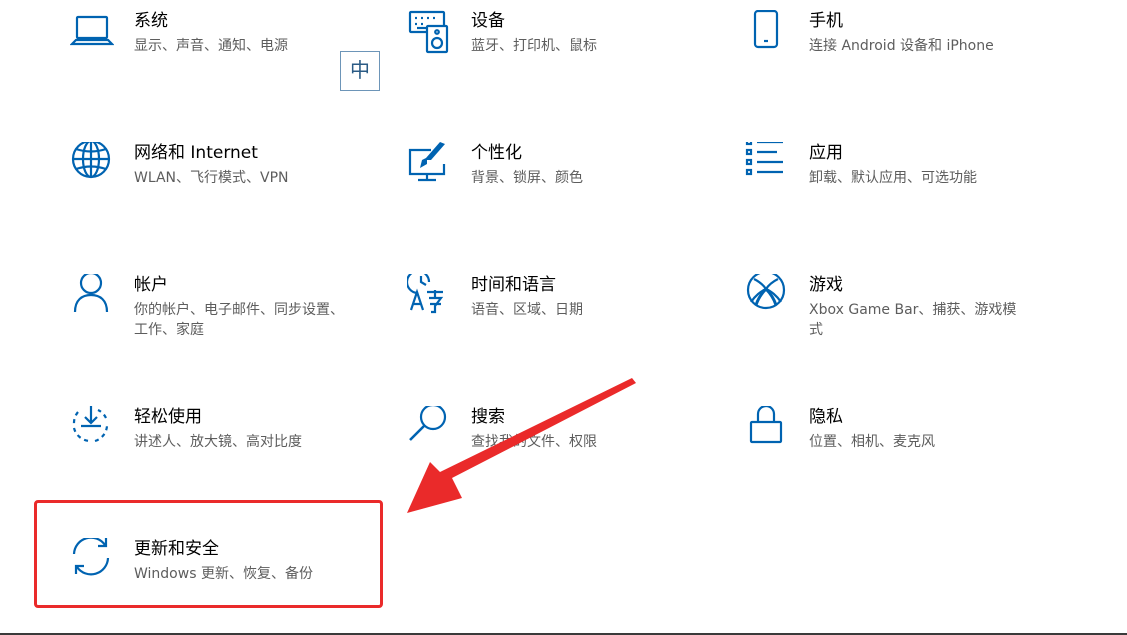 Image resolution: width=1127 pixels, height=635 pixels. Describe the element at coordinates (239, 320) in the screenshot. I see `tile-description: 你的帐户、电子邮件、同步设置、工作、家庭` at that location.